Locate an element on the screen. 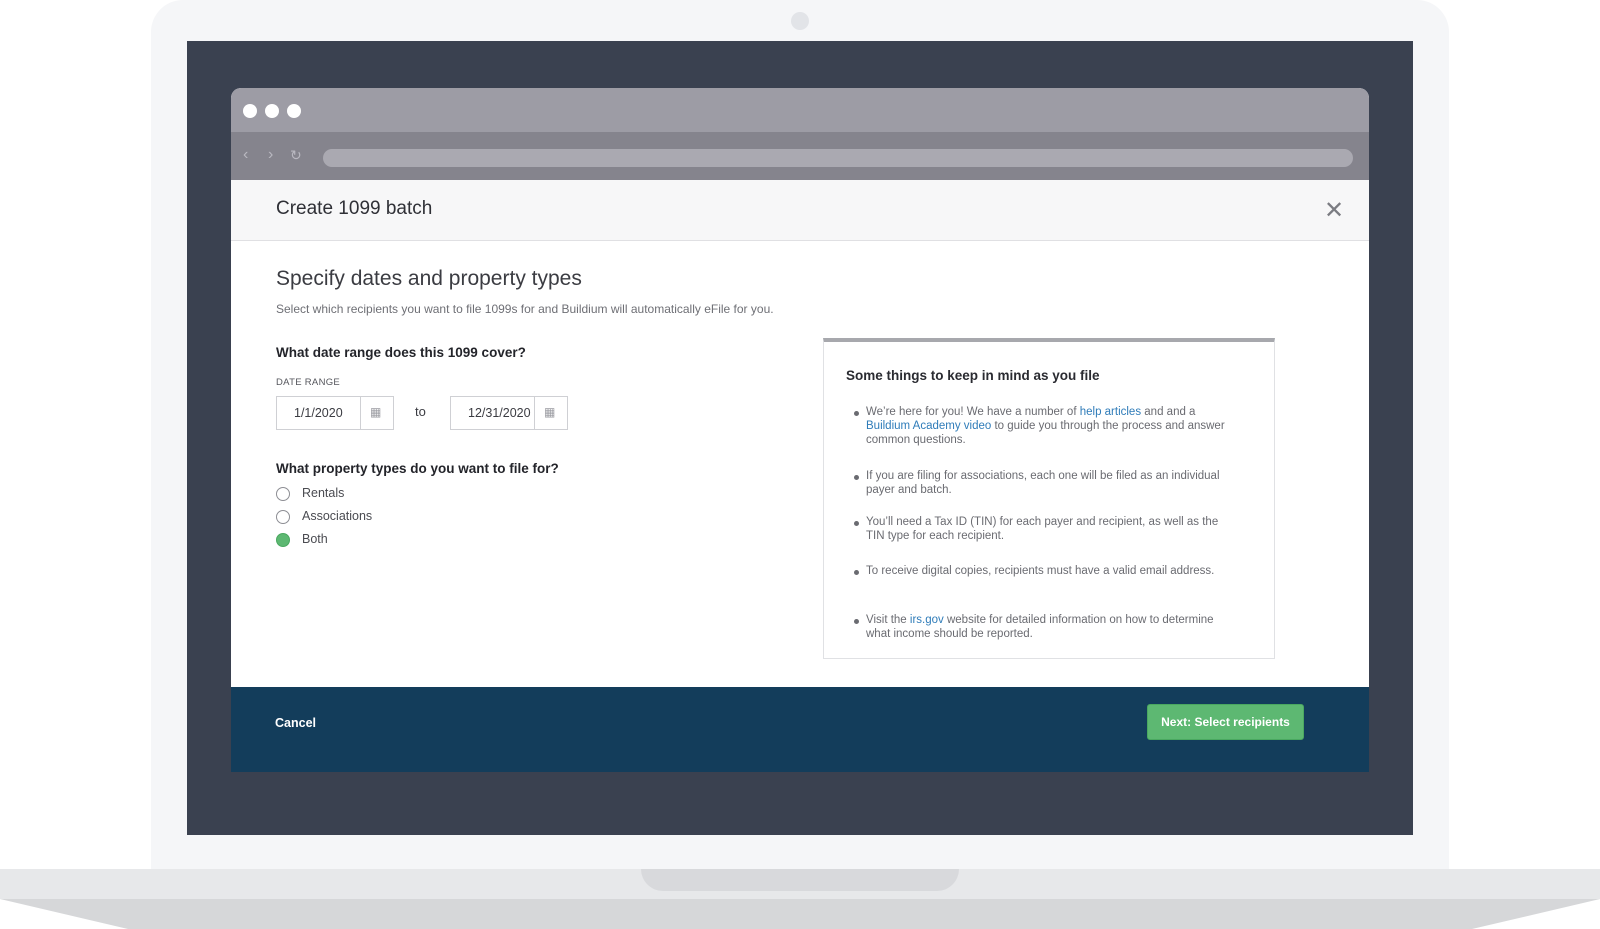 This screenshot has width=1600, height=929. end-date-field: 12/31/2020 ▦ is located at coordinates (509, 413).